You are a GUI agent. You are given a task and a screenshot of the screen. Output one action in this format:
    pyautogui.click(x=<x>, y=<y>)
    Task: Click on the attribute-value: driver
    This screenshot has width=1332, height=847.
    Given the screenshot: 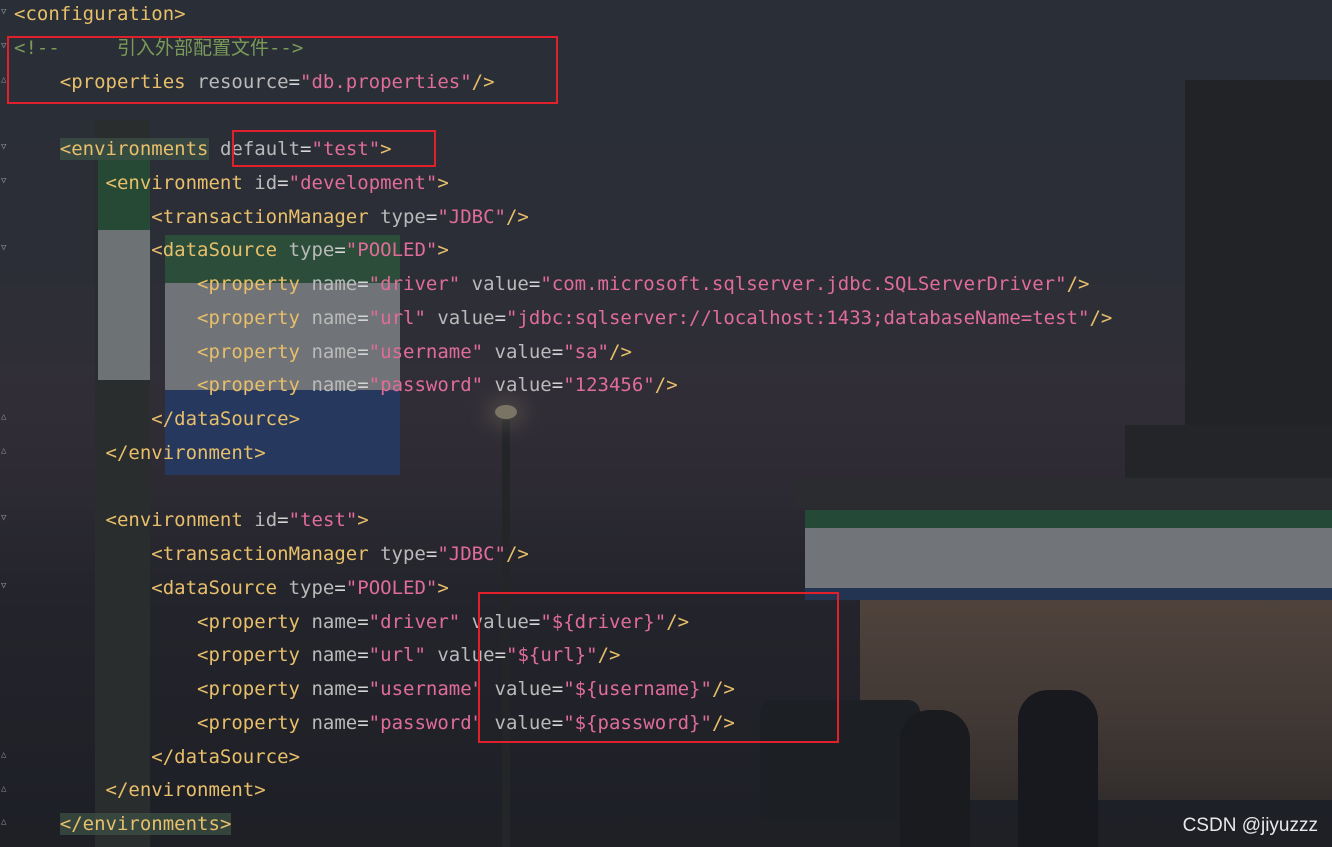 What is the action you would take?
    pyautogui.click(x=414, y=284)
    